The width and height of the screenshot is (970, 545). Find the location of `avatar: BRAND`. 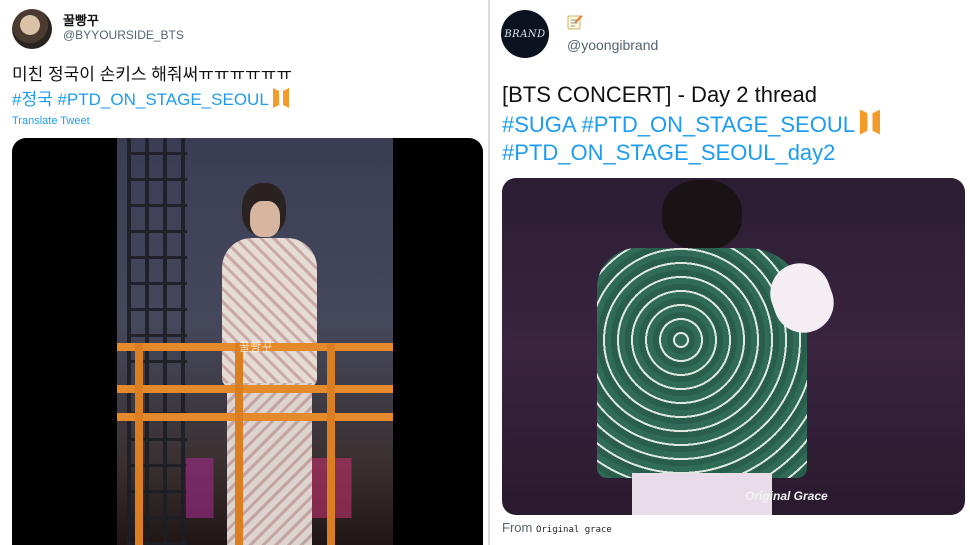

avatar: BRAND is located at coordinates (525, 34).